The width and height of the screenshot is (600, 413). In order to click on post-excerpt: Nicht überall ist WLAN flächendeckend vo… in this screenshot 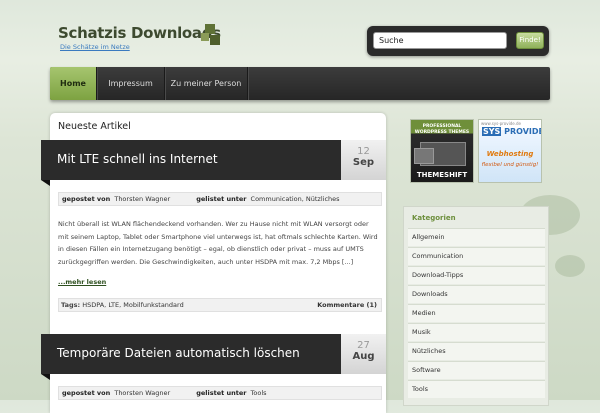, I will do `click(218, 243)`.